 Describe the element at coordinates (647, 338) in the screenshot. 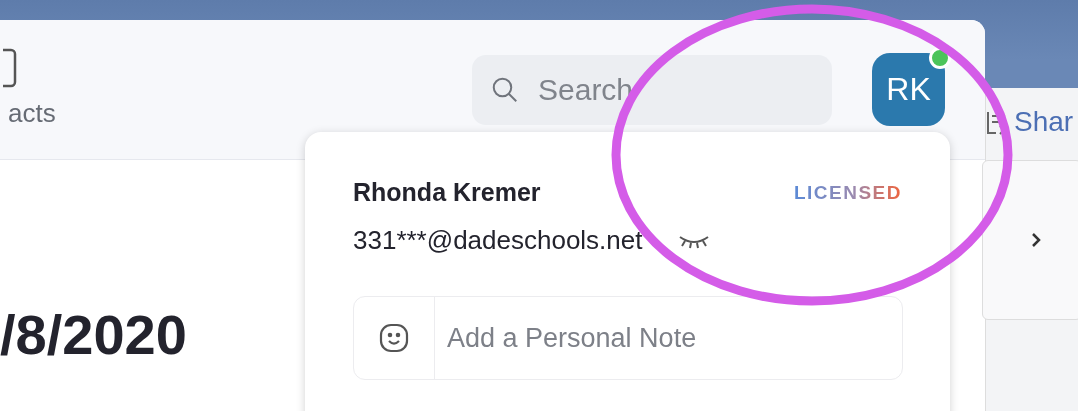

I see `personal-note-input: Add a Personal Note` at that location.